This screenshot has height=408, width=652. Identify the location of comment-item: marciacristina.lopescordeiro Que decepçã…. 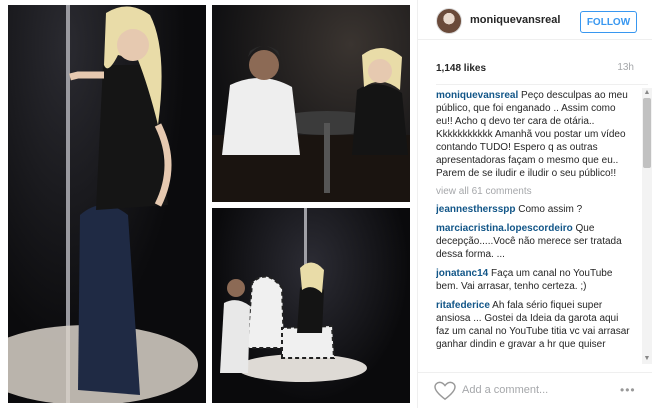
(534, 241).